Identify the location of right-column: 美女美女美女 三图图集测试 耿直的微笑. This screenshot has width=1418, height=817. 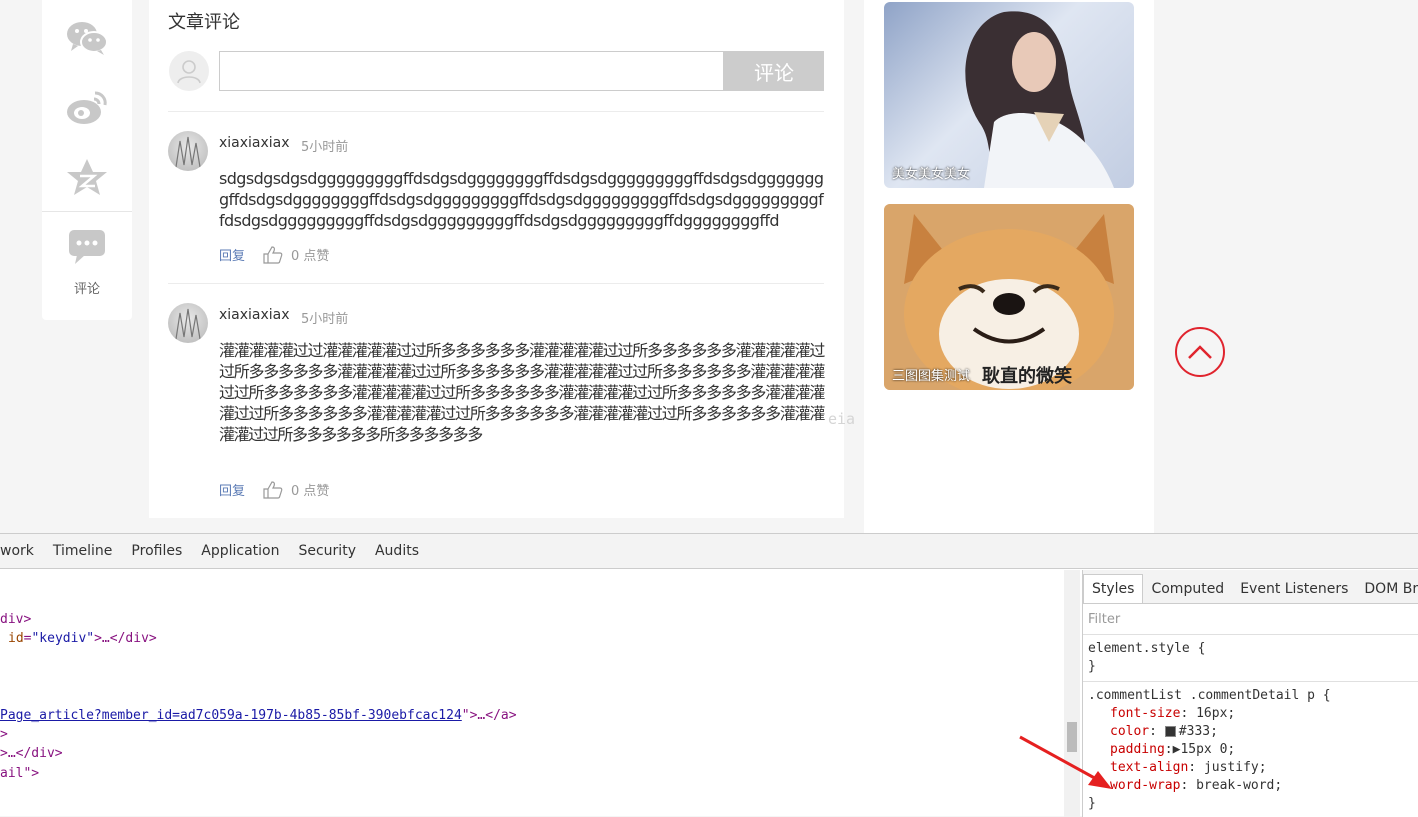
(1009, 266).